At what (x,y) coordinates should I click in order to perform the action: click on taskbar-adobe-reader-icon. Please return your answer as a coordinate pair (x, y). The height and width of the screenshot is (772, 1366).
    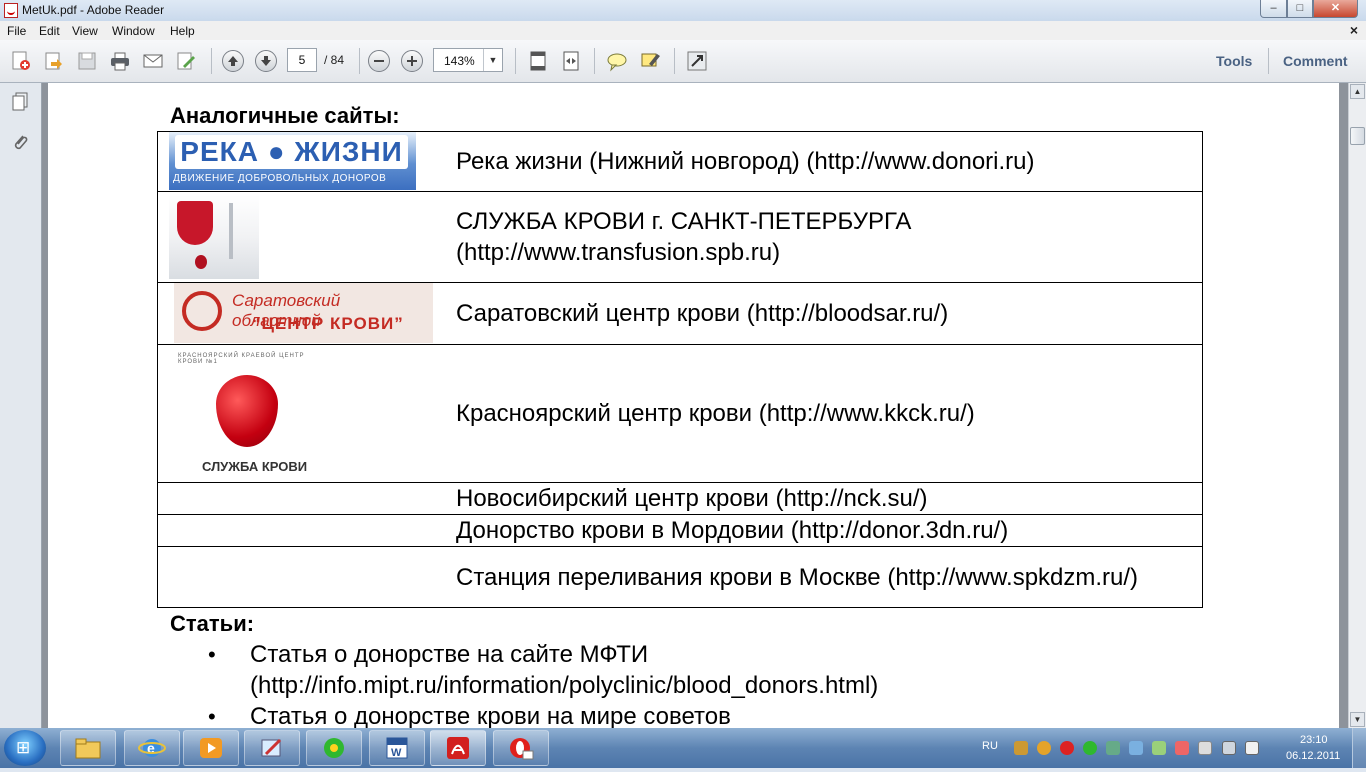
    Looking at the image, I should click on (458, 748).